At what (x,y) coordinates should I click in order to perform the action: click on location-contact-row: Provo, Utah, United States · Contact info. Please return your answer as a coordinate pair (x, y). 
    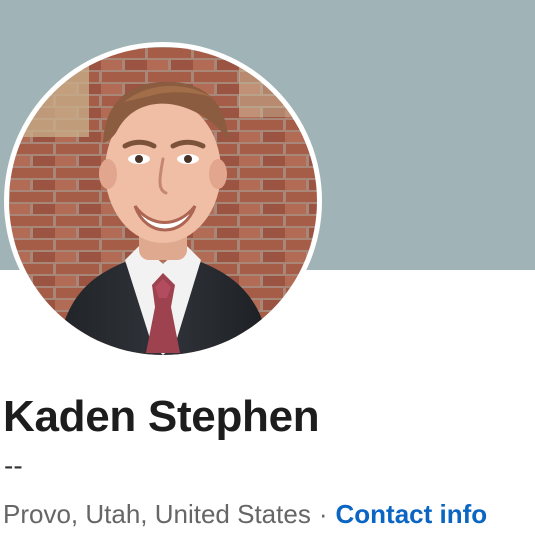
    Looking at the image, I should click on (245, 514).